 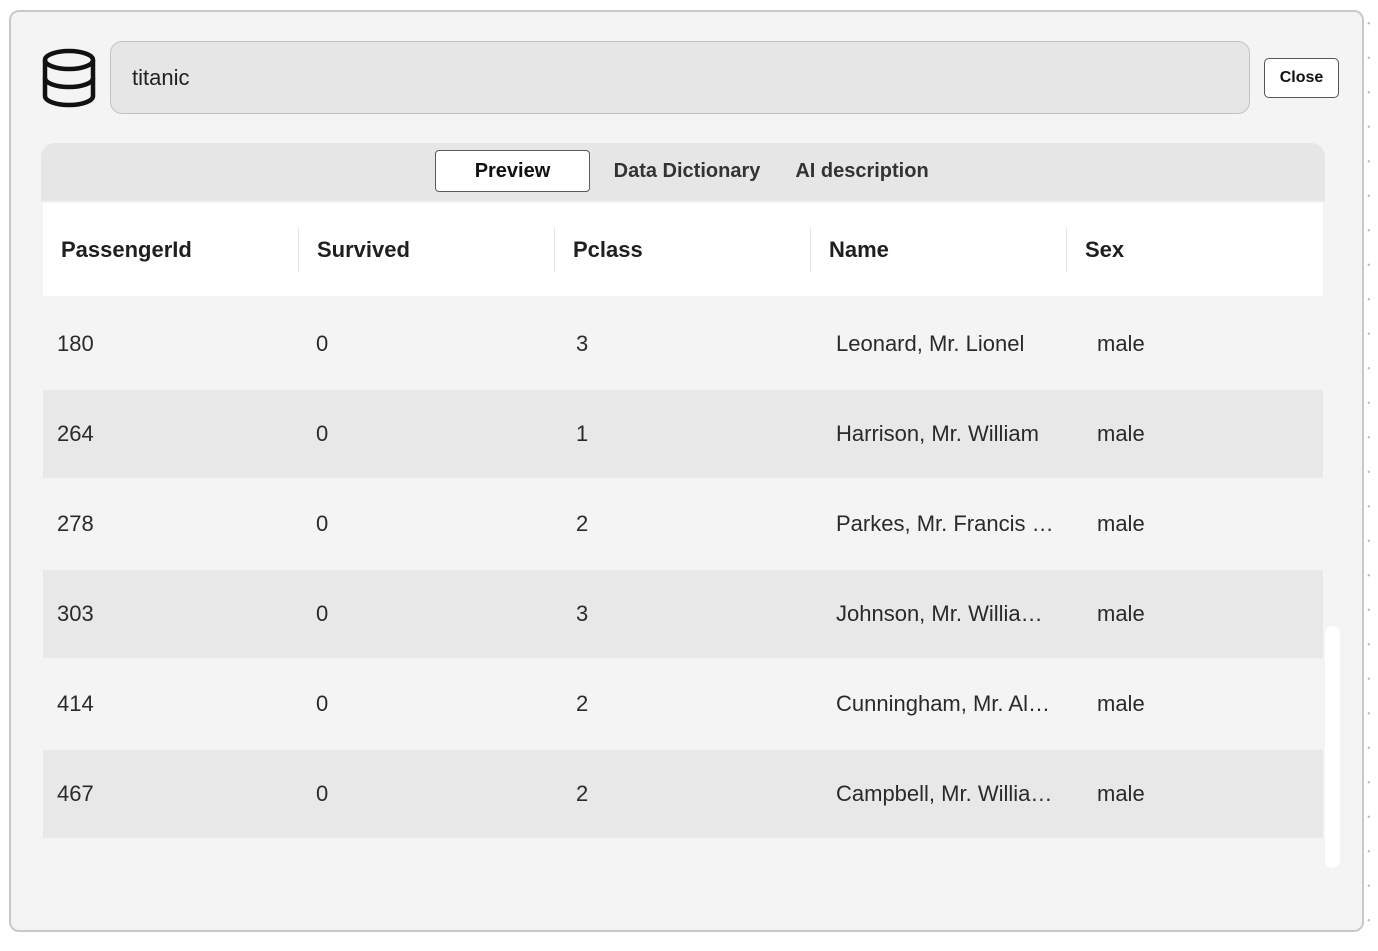 What do you see at coordinates (1195, 249) in the screenshot?
I see `column-header-sex: Sex` at bounding box center [1195, 249].